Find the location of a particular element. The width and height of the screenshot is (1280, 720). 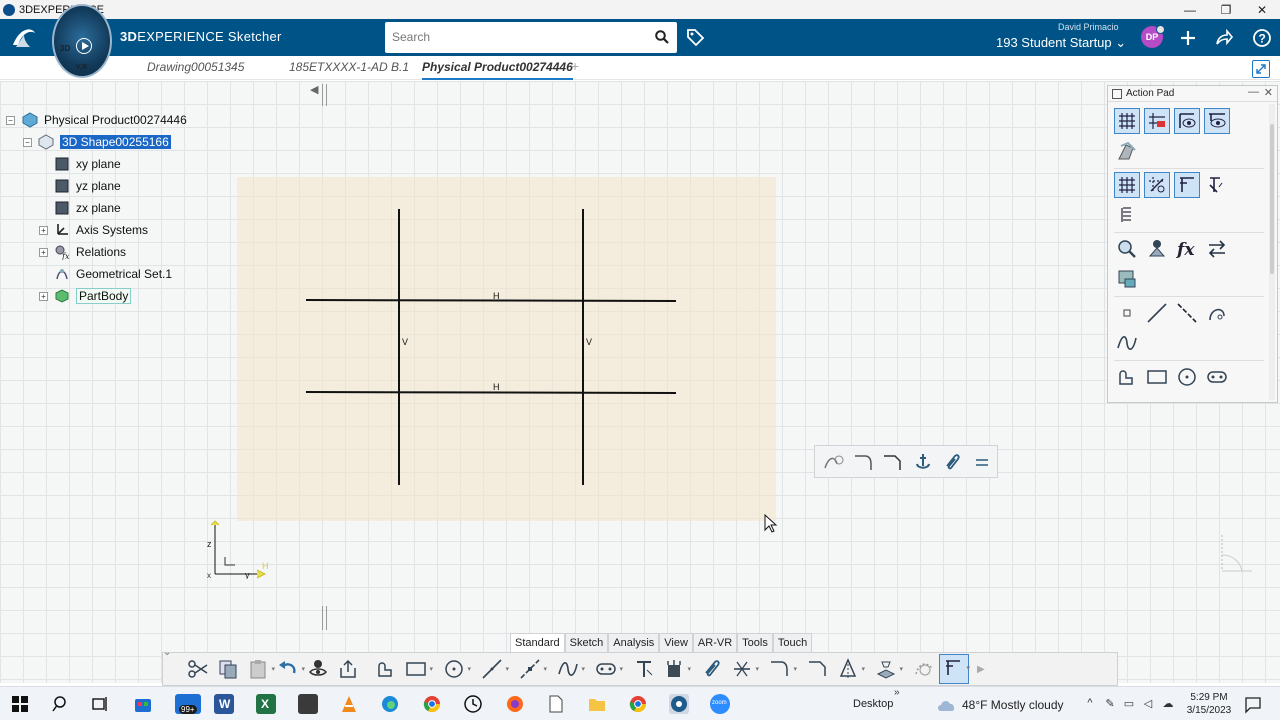

edge-icon is located at coordinates (390, 704).